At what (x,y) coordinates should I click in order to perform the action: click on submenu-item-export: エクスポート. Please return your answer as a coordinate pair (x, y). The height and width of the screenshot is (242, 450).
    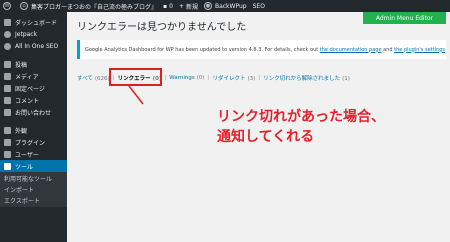
    Looking at the image, I should click on (33, 201).